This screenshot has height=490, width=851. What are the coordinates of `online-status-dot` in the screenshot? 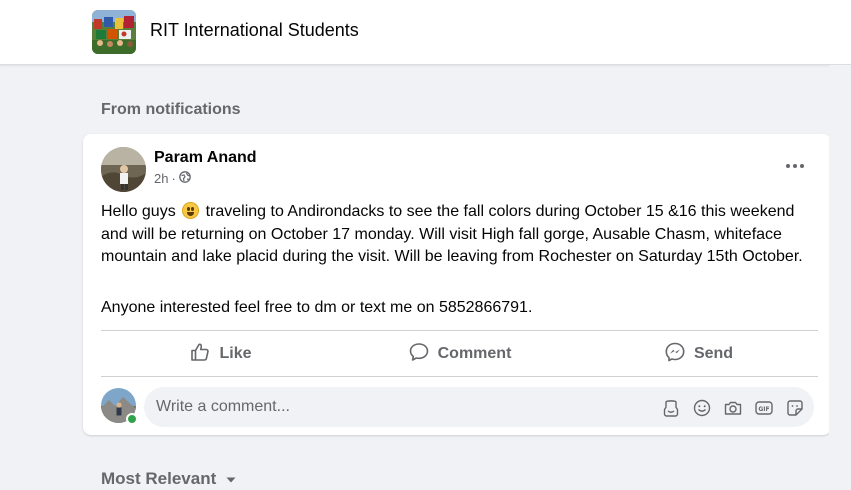 It's located at (132, 419).